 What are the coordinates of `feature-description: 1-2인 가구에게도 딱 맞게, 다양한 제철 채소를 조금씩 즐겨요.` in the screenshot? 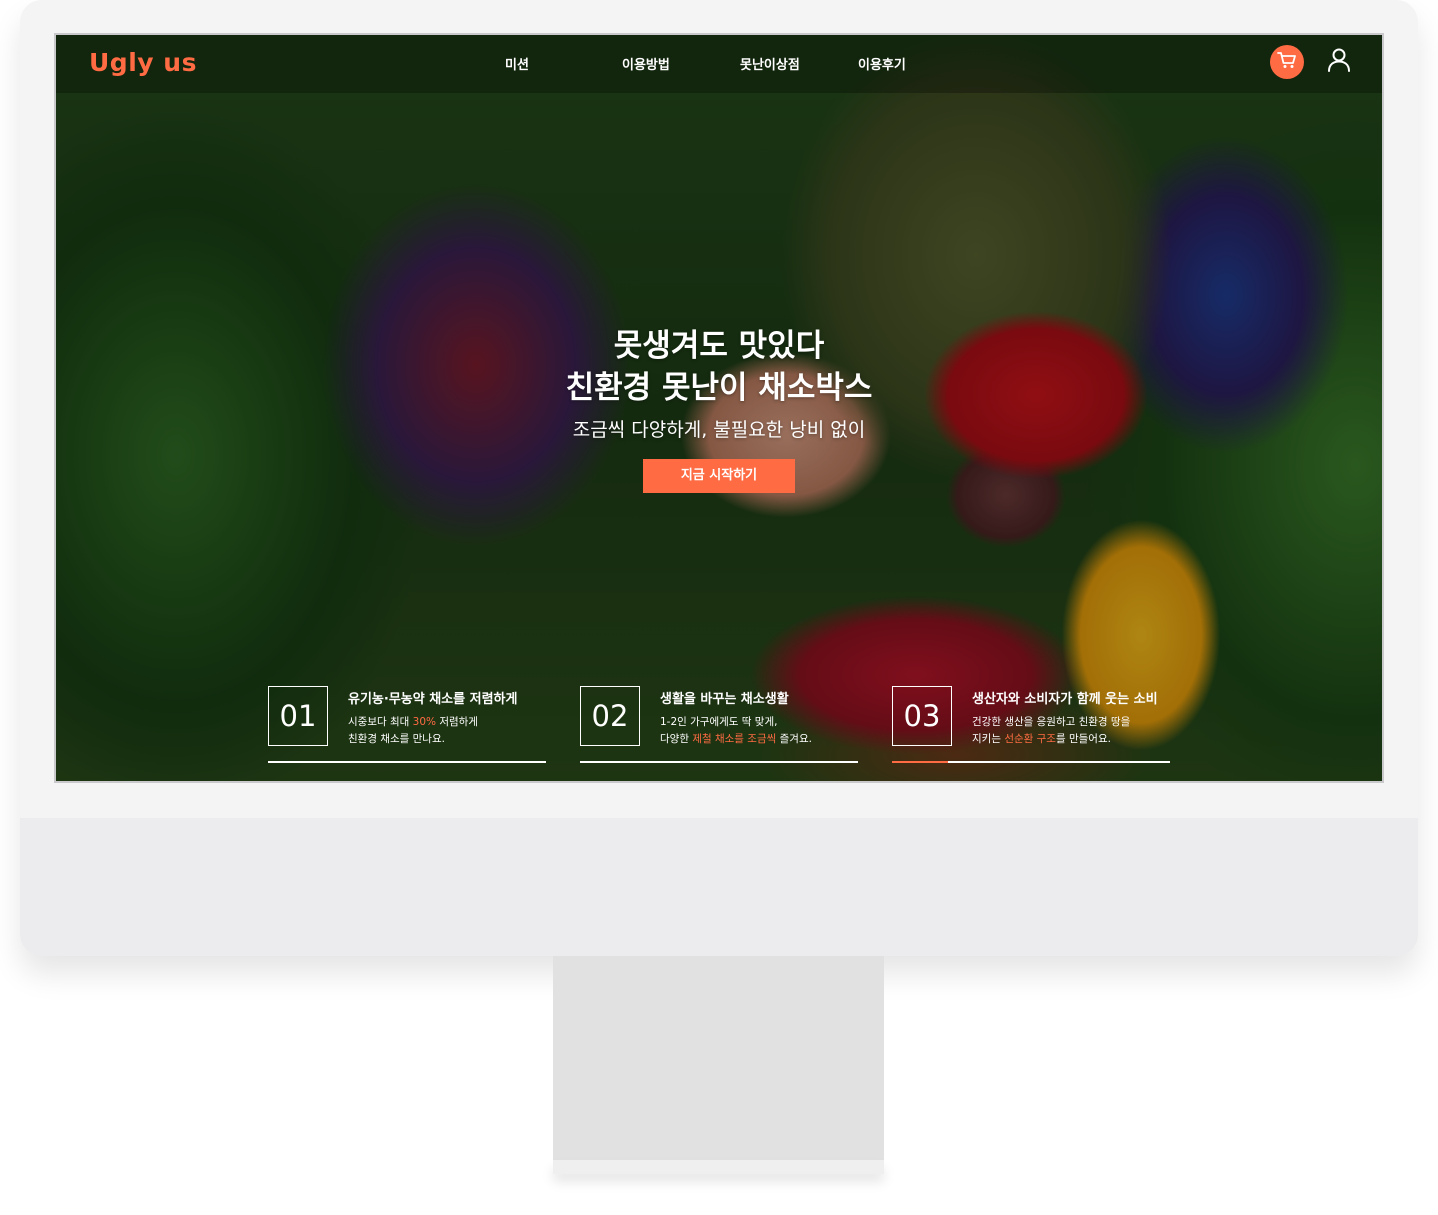 It's located at (736, 731).